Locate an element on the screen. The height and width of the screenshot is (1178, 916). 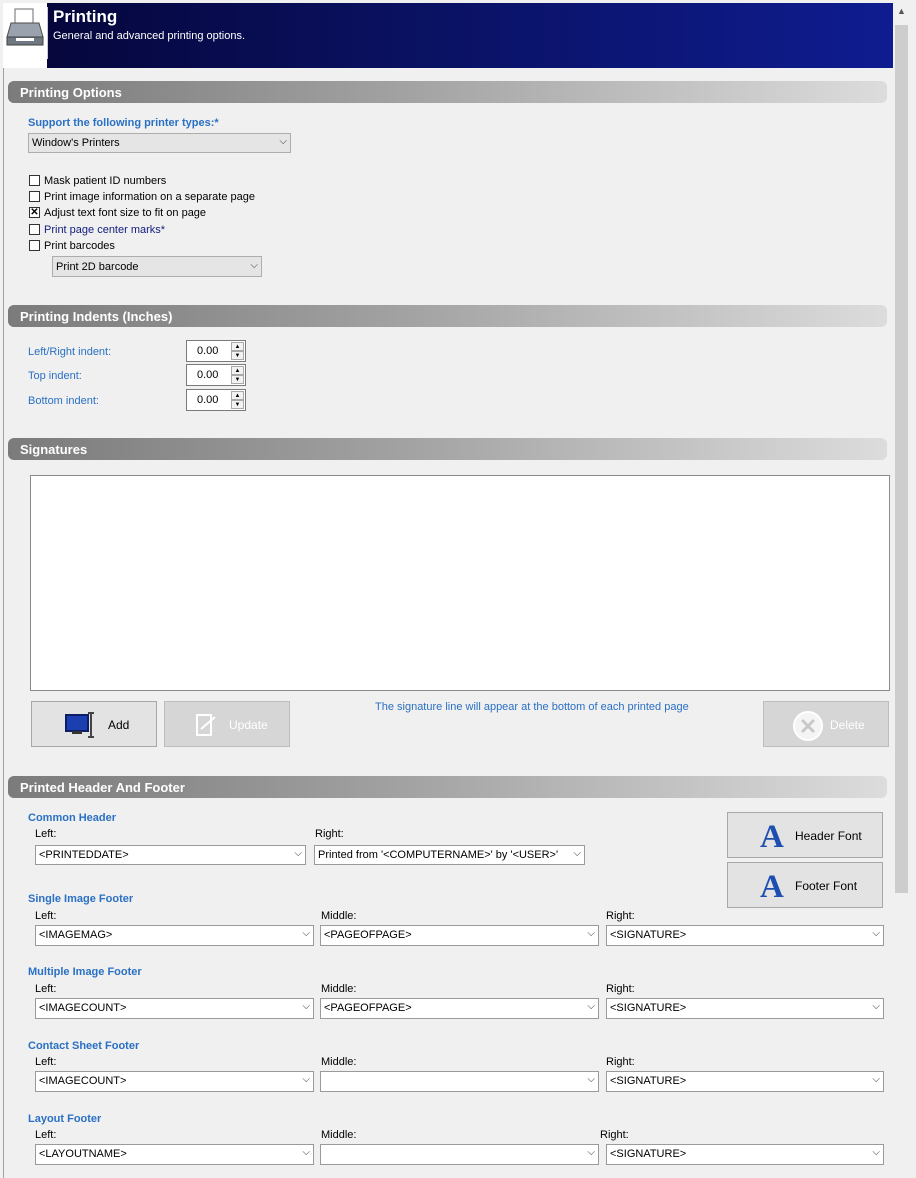
multiple-footer-middle-dropdown: <PAGEOFPAGE> ⌵ is located at coordinates (459, 1008).